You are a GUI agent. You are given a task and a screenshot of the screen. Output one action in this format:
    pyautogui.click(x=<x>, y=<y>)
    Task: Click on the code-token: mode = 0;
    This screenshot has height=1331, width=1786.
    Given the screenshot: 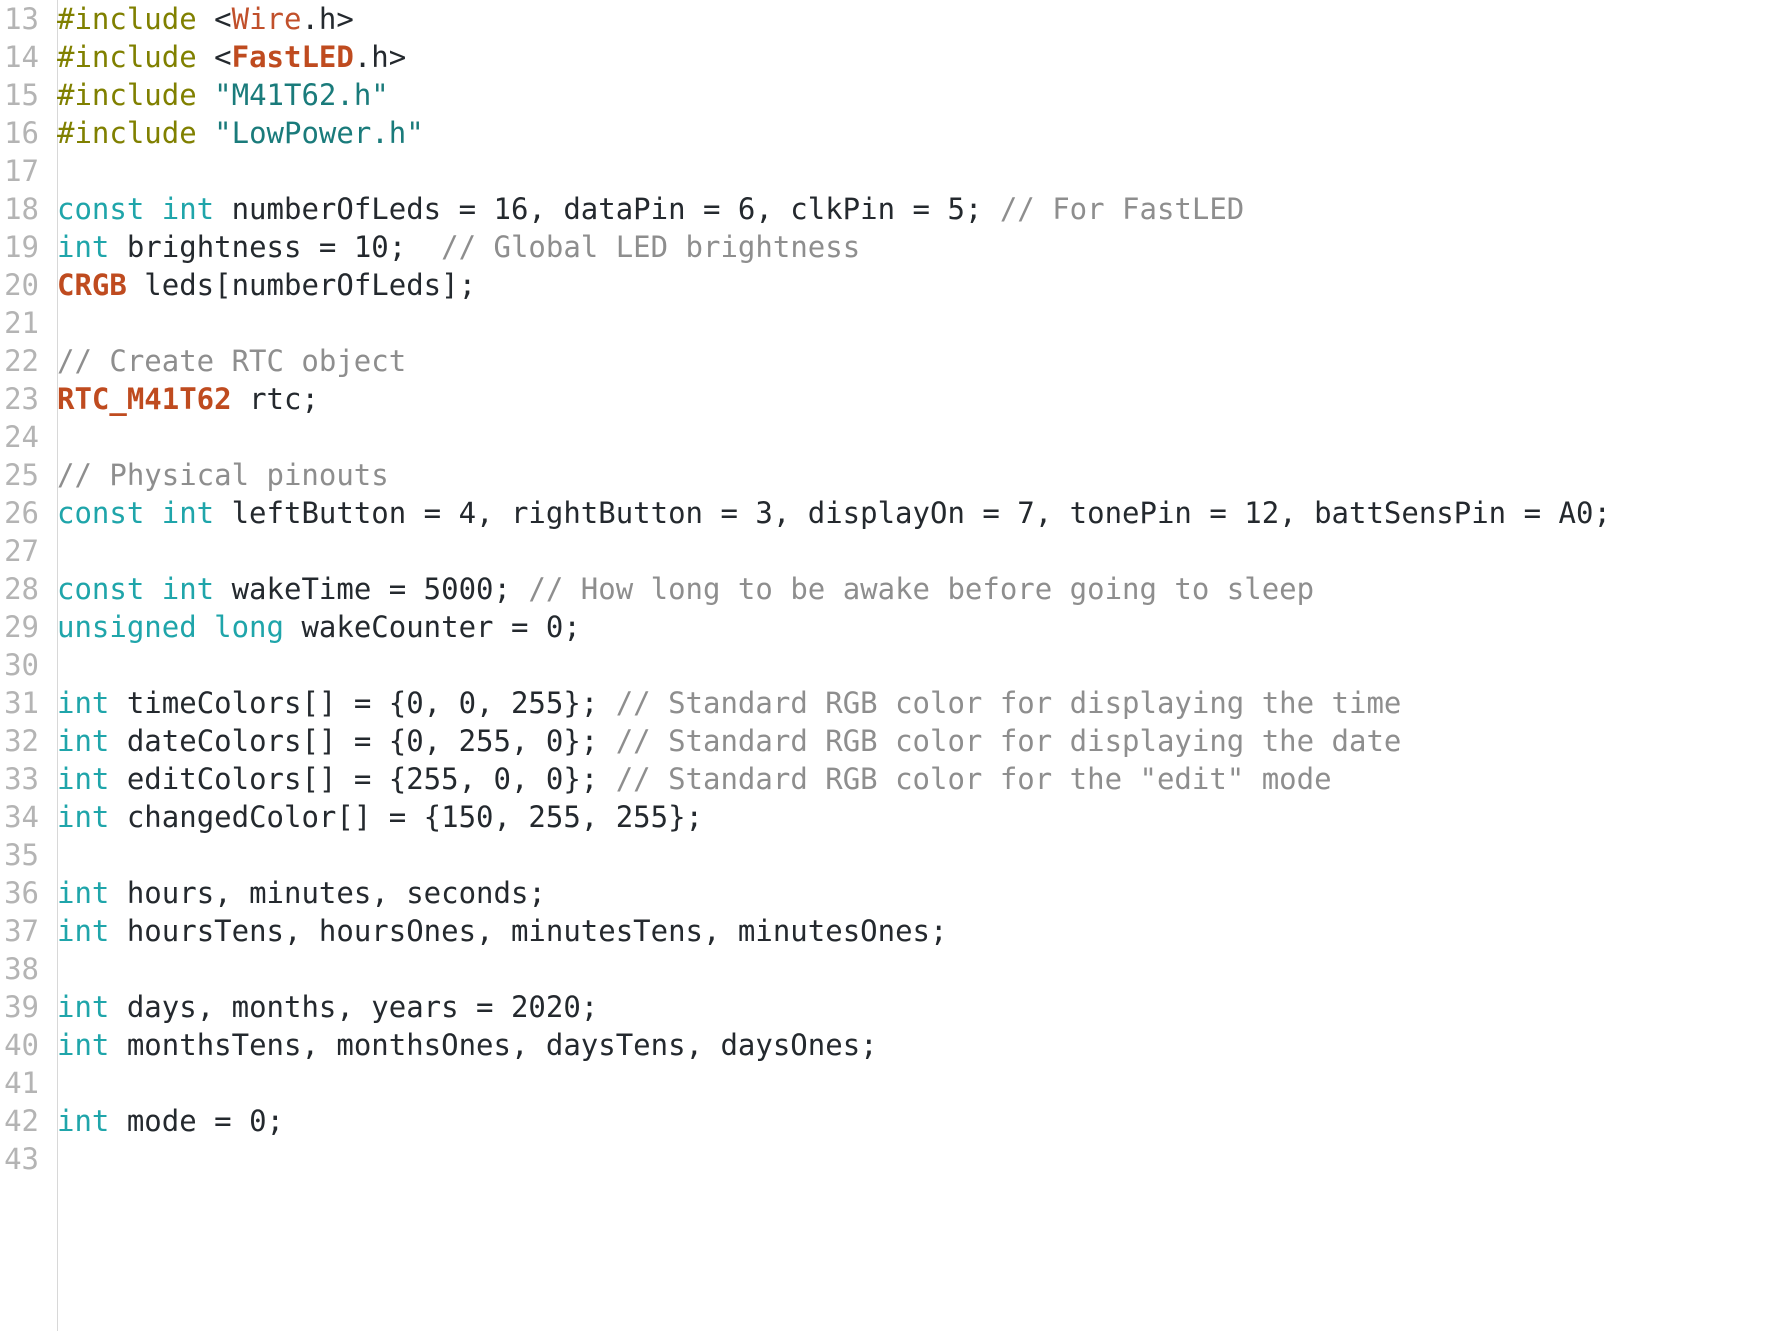 What is the action you would take?
    pyautogui.click(x=196, y=1121)
    